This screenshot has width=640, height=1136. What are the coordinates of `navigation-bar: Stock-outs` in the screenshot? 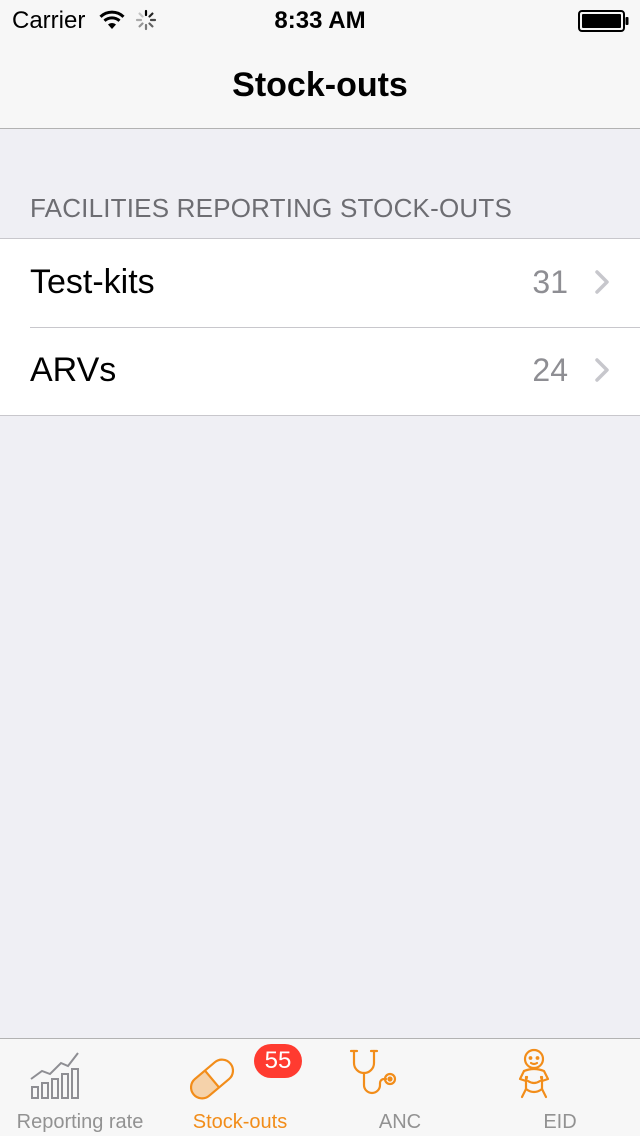 It's located at (320, 84).